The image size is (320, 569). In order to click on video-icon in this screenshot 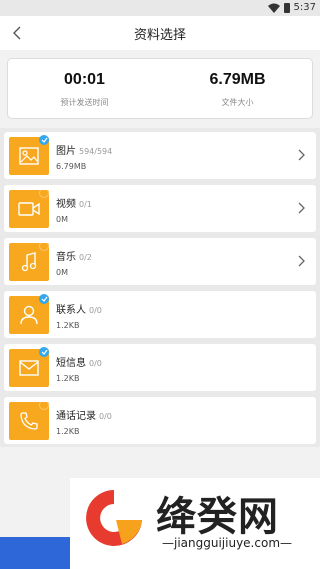, I will do `click(29, 209)`.